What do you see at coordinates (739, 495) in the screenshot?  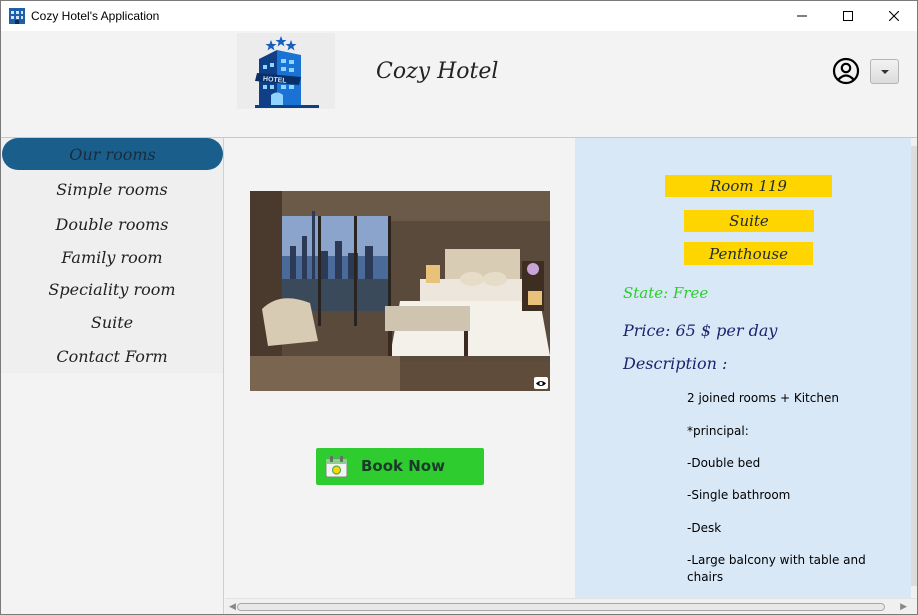 I see `description-line: -Single bathroom` at bounding box center [739, 495].